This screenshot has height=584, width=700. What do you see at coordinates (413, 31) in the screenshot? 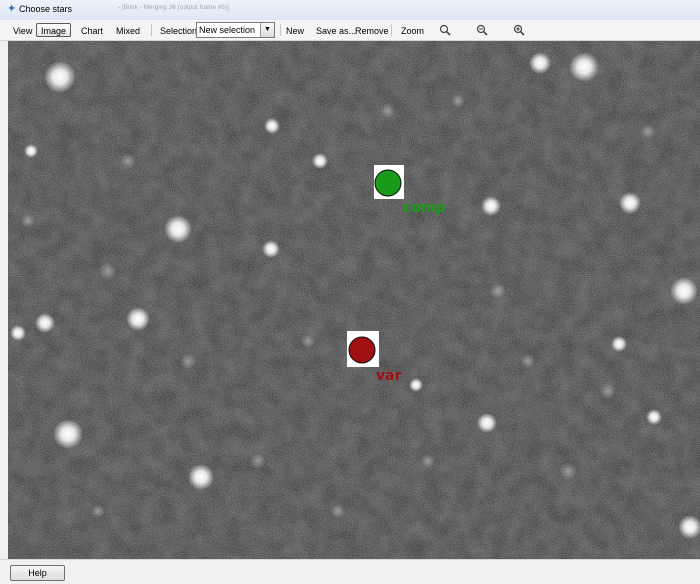
I see `zoom-label: Zoom` at bounding box center [413, 31].